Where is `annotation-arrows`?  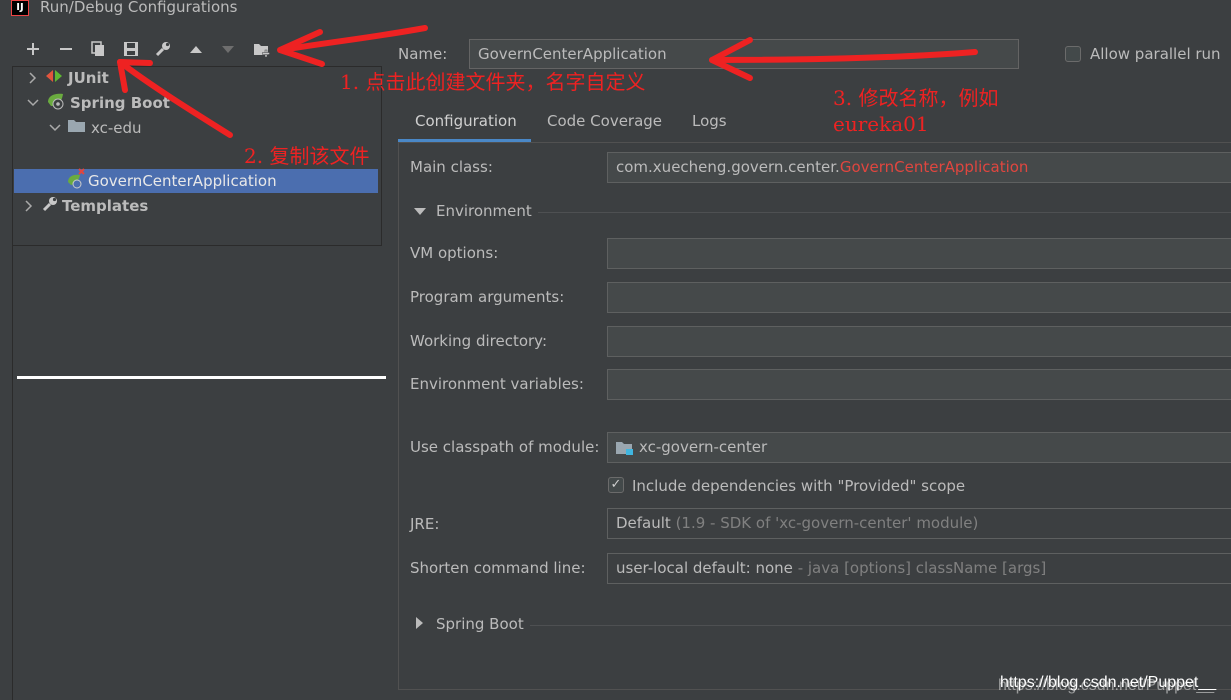 annotation-arrows is located at coordinates (547, 81).